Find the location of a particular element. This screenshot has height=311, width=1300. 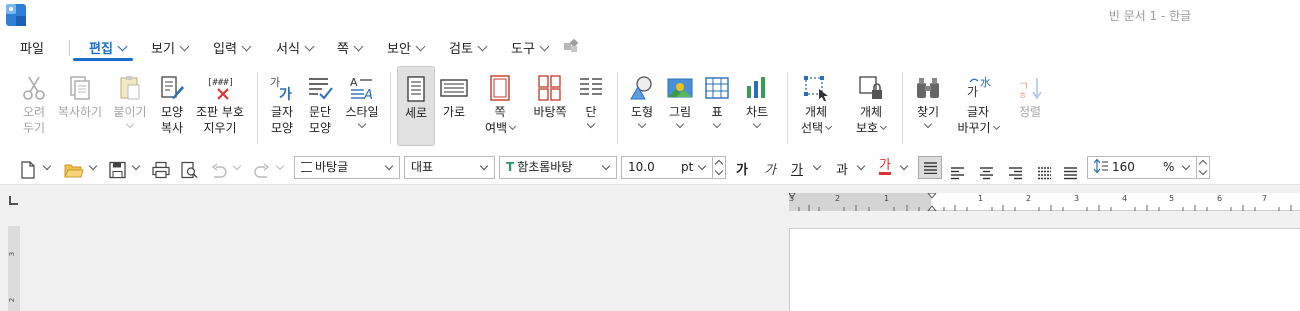

spin-down-icon is located at coordinates (1203, 171).